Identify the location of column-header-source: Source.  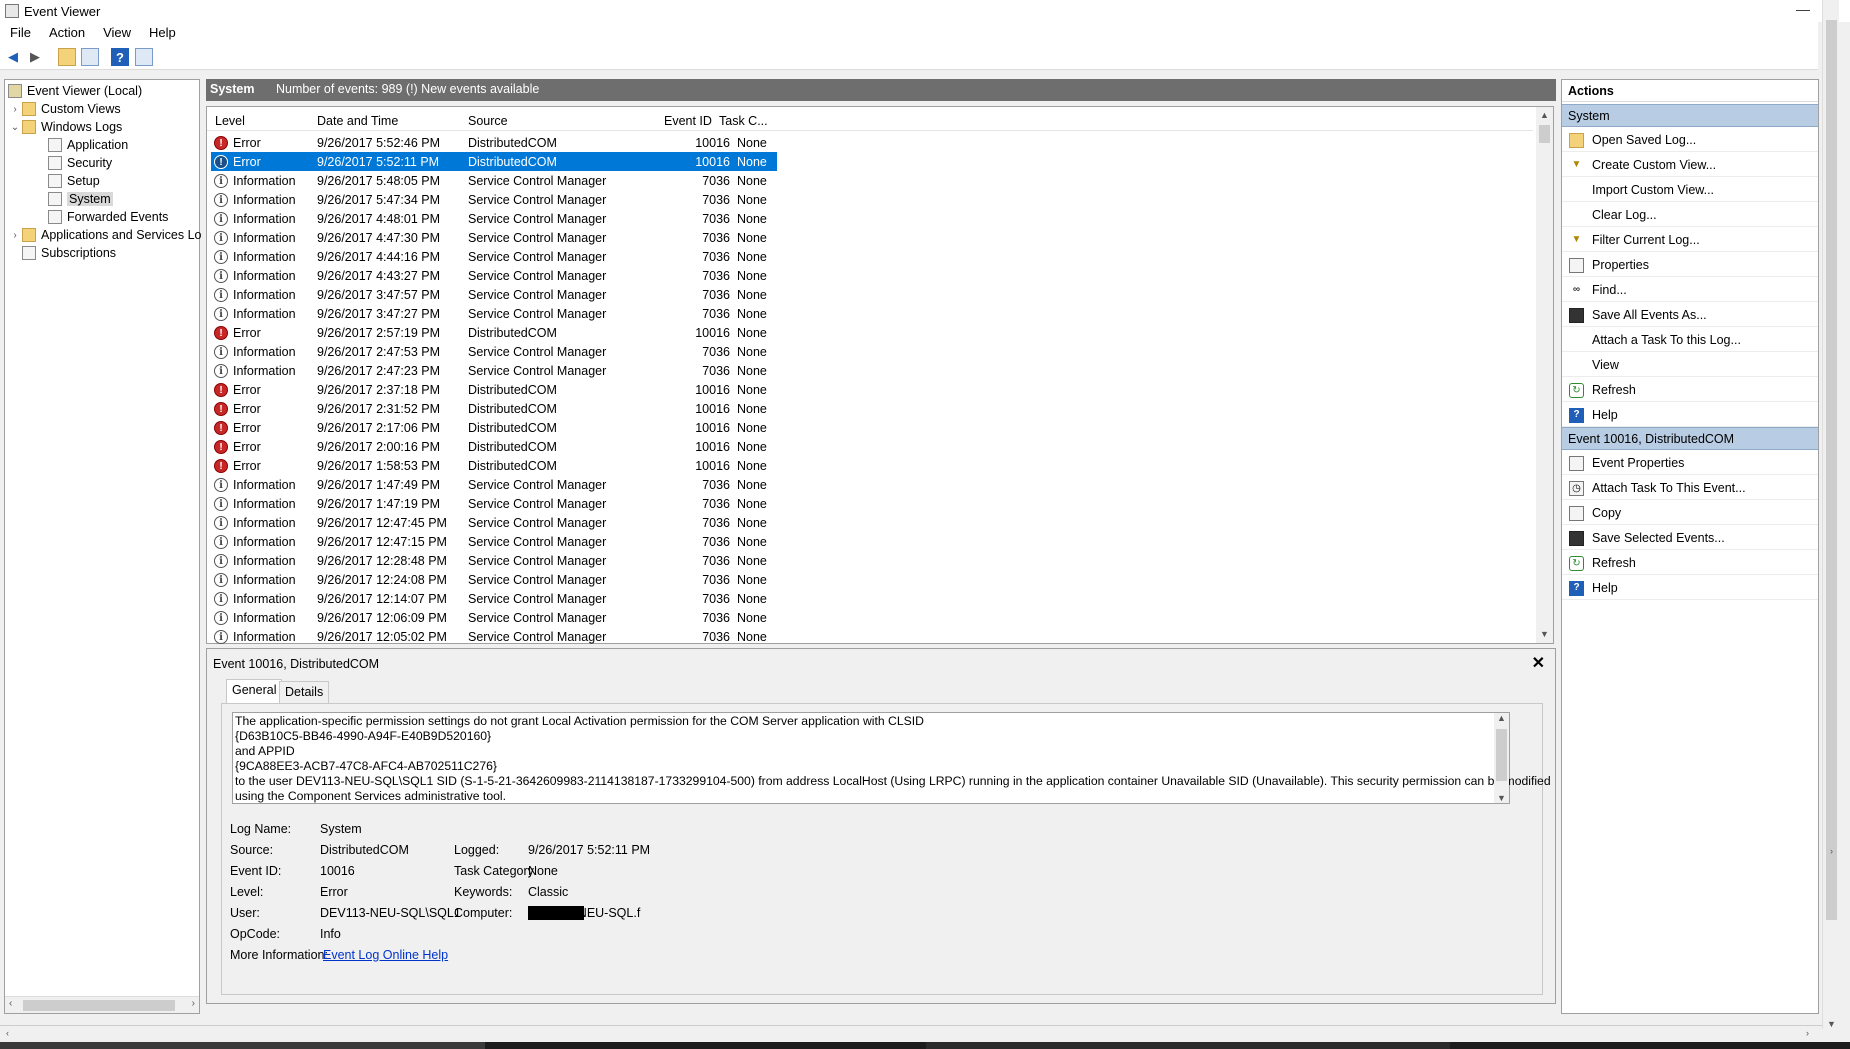
(488, 121).